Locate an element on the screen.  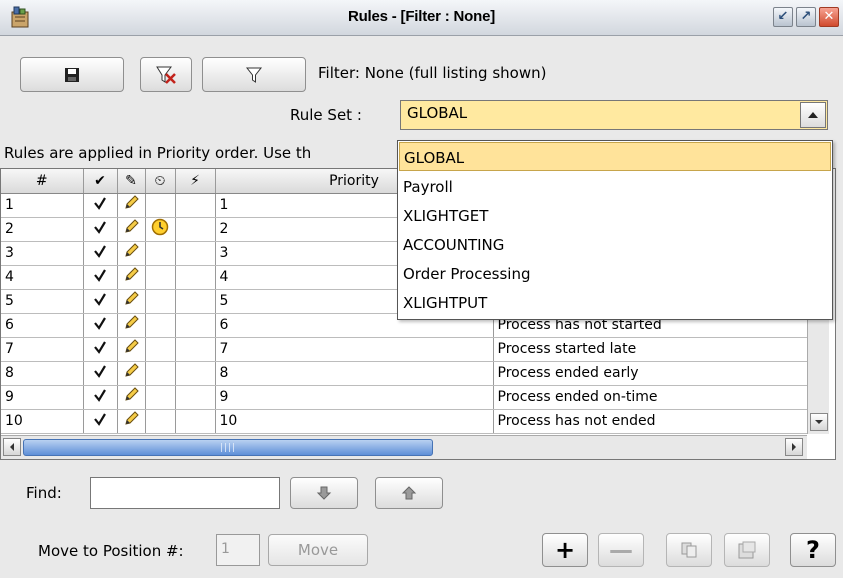
save-button is located at coordinates (72, 74).